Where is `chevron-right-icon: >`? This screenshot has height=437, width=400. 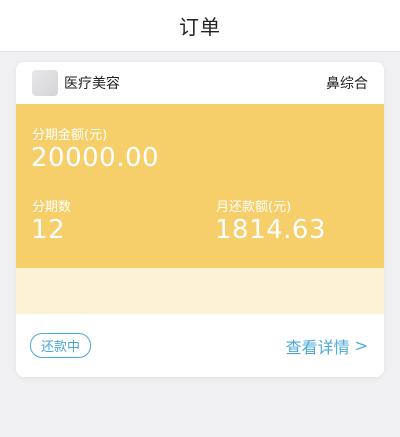 chevron-right-icon: > is located at coordinates (361, 345).